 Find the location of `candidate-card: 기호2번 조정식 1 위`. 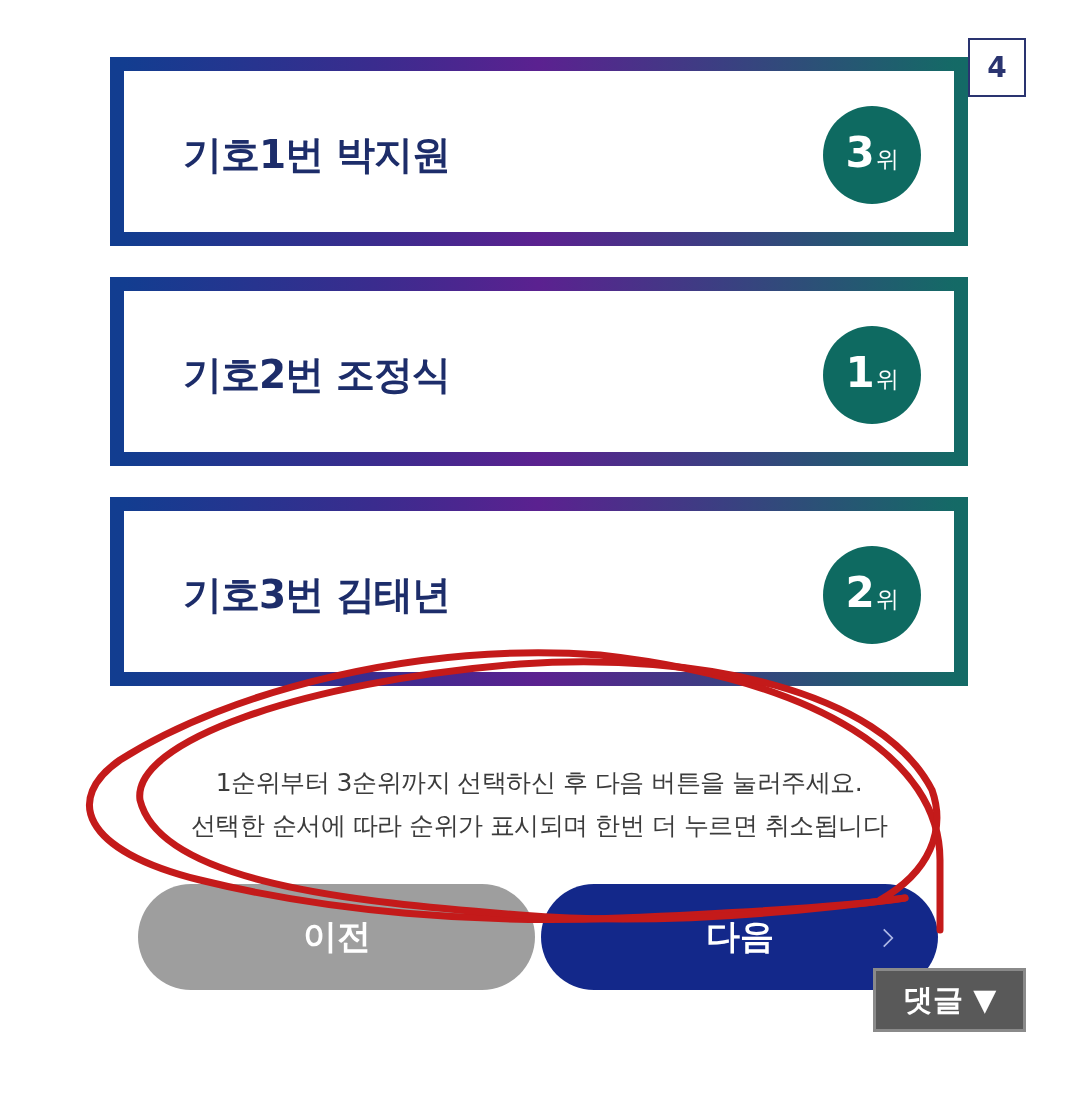

candidate-card: 기호2번 조정식 1 위 is located at coordinates (539, 371).